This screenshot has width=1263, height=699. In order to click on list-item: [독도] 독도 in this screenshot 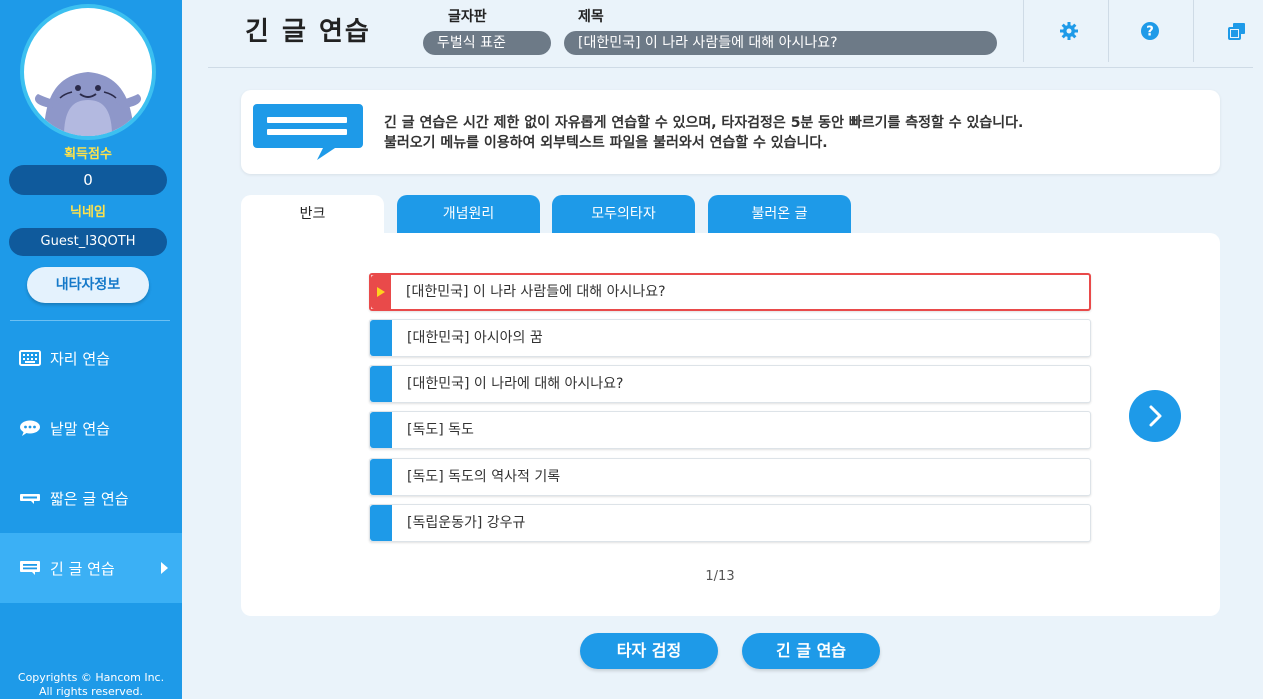, I will do `click(730, 430)`.